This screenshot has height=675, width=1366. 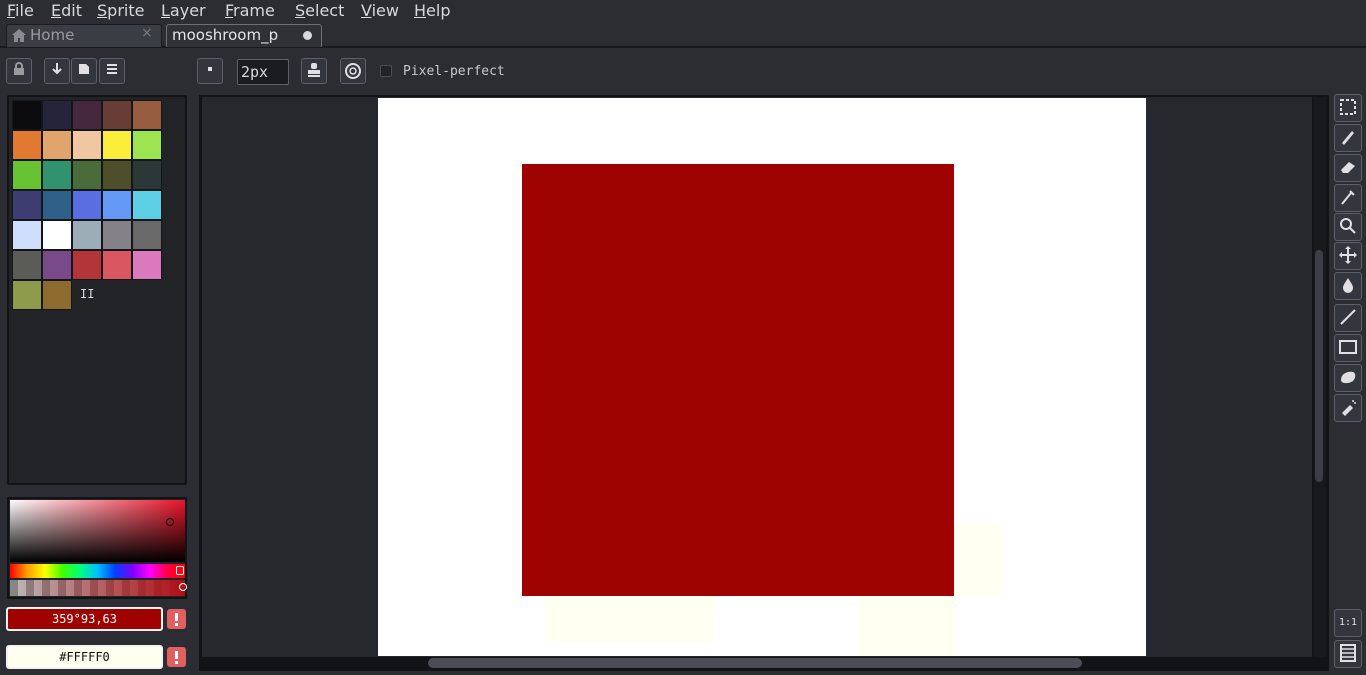 What do you see at coordinates (20, 10) in the screenshot?
I see `menu-file: File` at bounding box center [20, 10].